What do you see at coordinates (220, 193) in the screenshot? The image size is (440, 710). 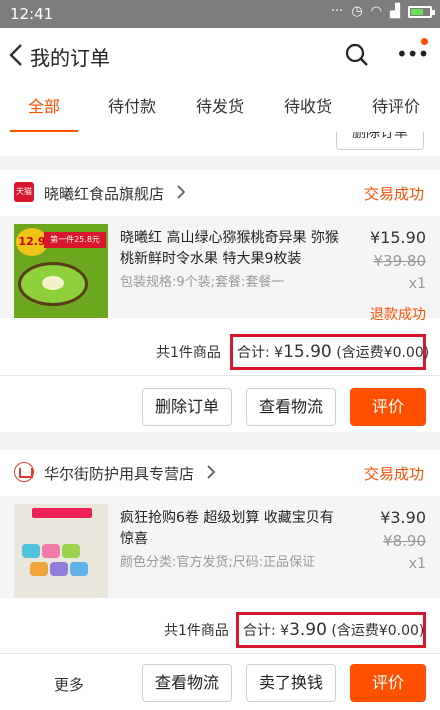 I see `shop-row: 天猫 晓曦红食品旗舰店 交易成功` at bounding box center [220, 193].